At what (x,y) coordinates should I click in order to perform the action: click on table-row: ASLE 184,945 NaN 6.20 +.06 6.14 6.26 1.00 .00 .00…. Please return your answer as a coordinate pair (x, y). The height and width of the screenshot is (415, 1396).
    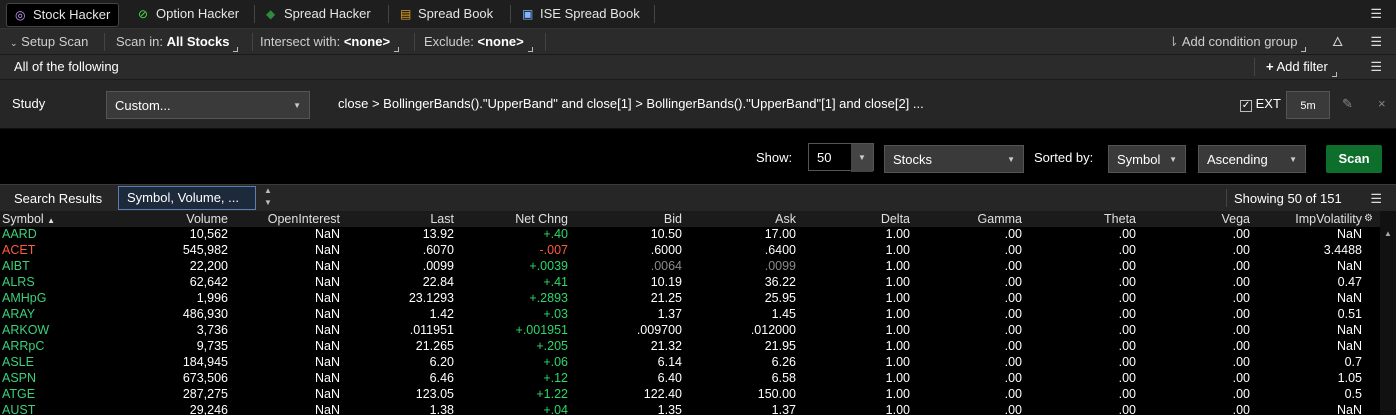
    Looking at the image, I should click on (690, 363).